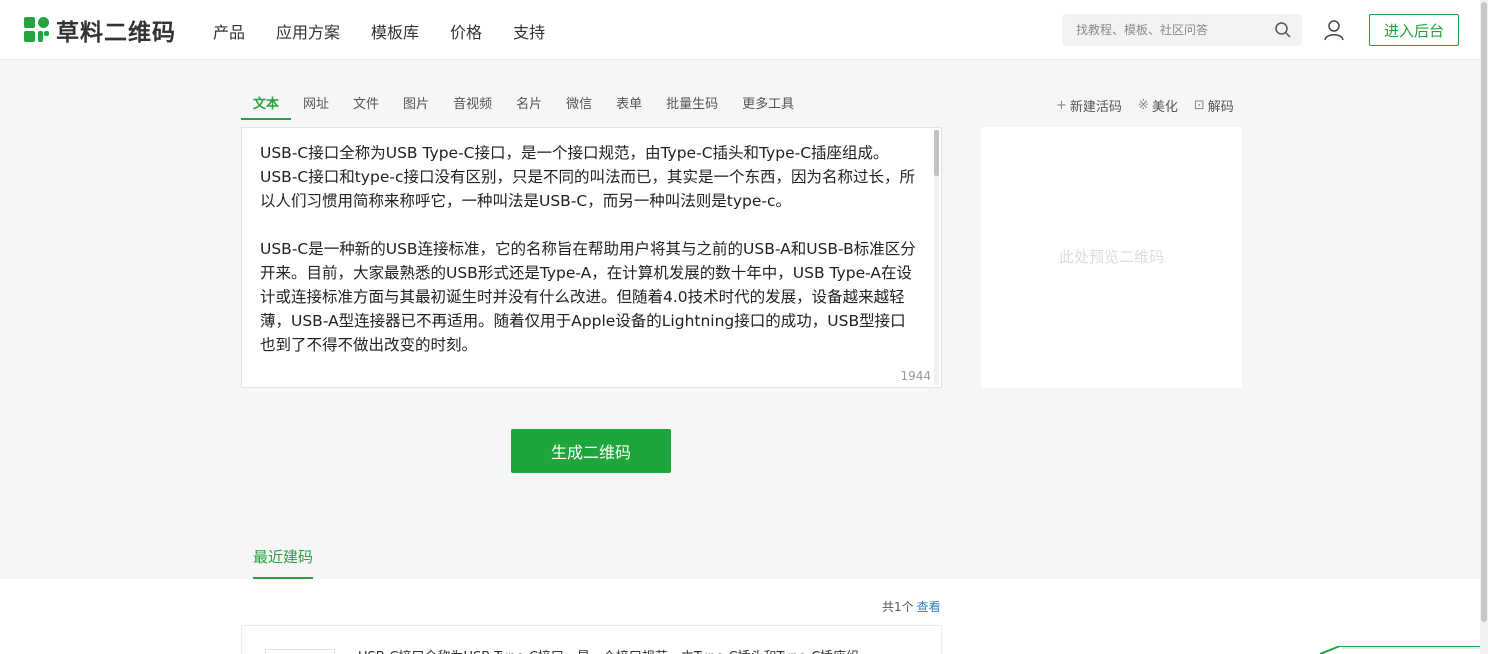 Image resolution: width=1488 pixels, height=654 pixels. What do you see at coordinates (898, 607) in the screenshot?
I see `recent-count-text: 共1个` at bounding box center [898, 607].